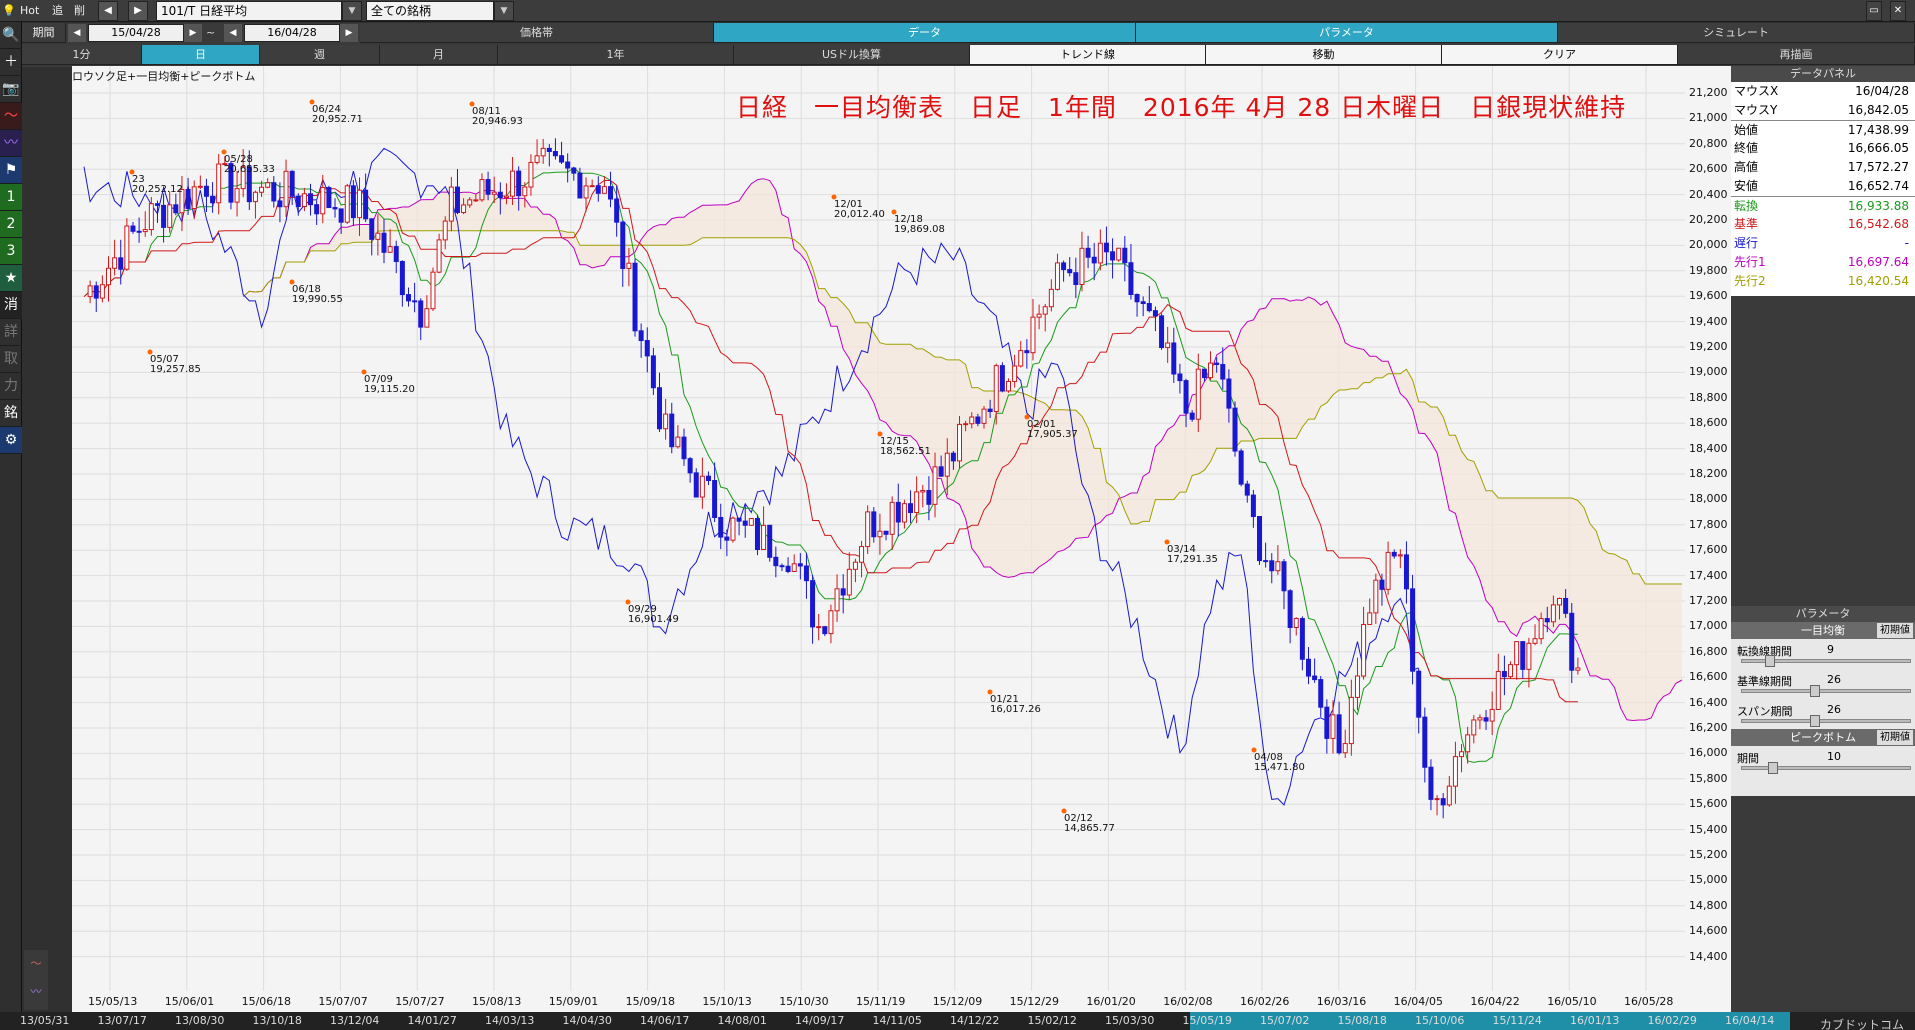 Image resolution: width=1915 pixels, height=1030 pixels. I want to click on interval-1year: 1年, so click(616, 55).